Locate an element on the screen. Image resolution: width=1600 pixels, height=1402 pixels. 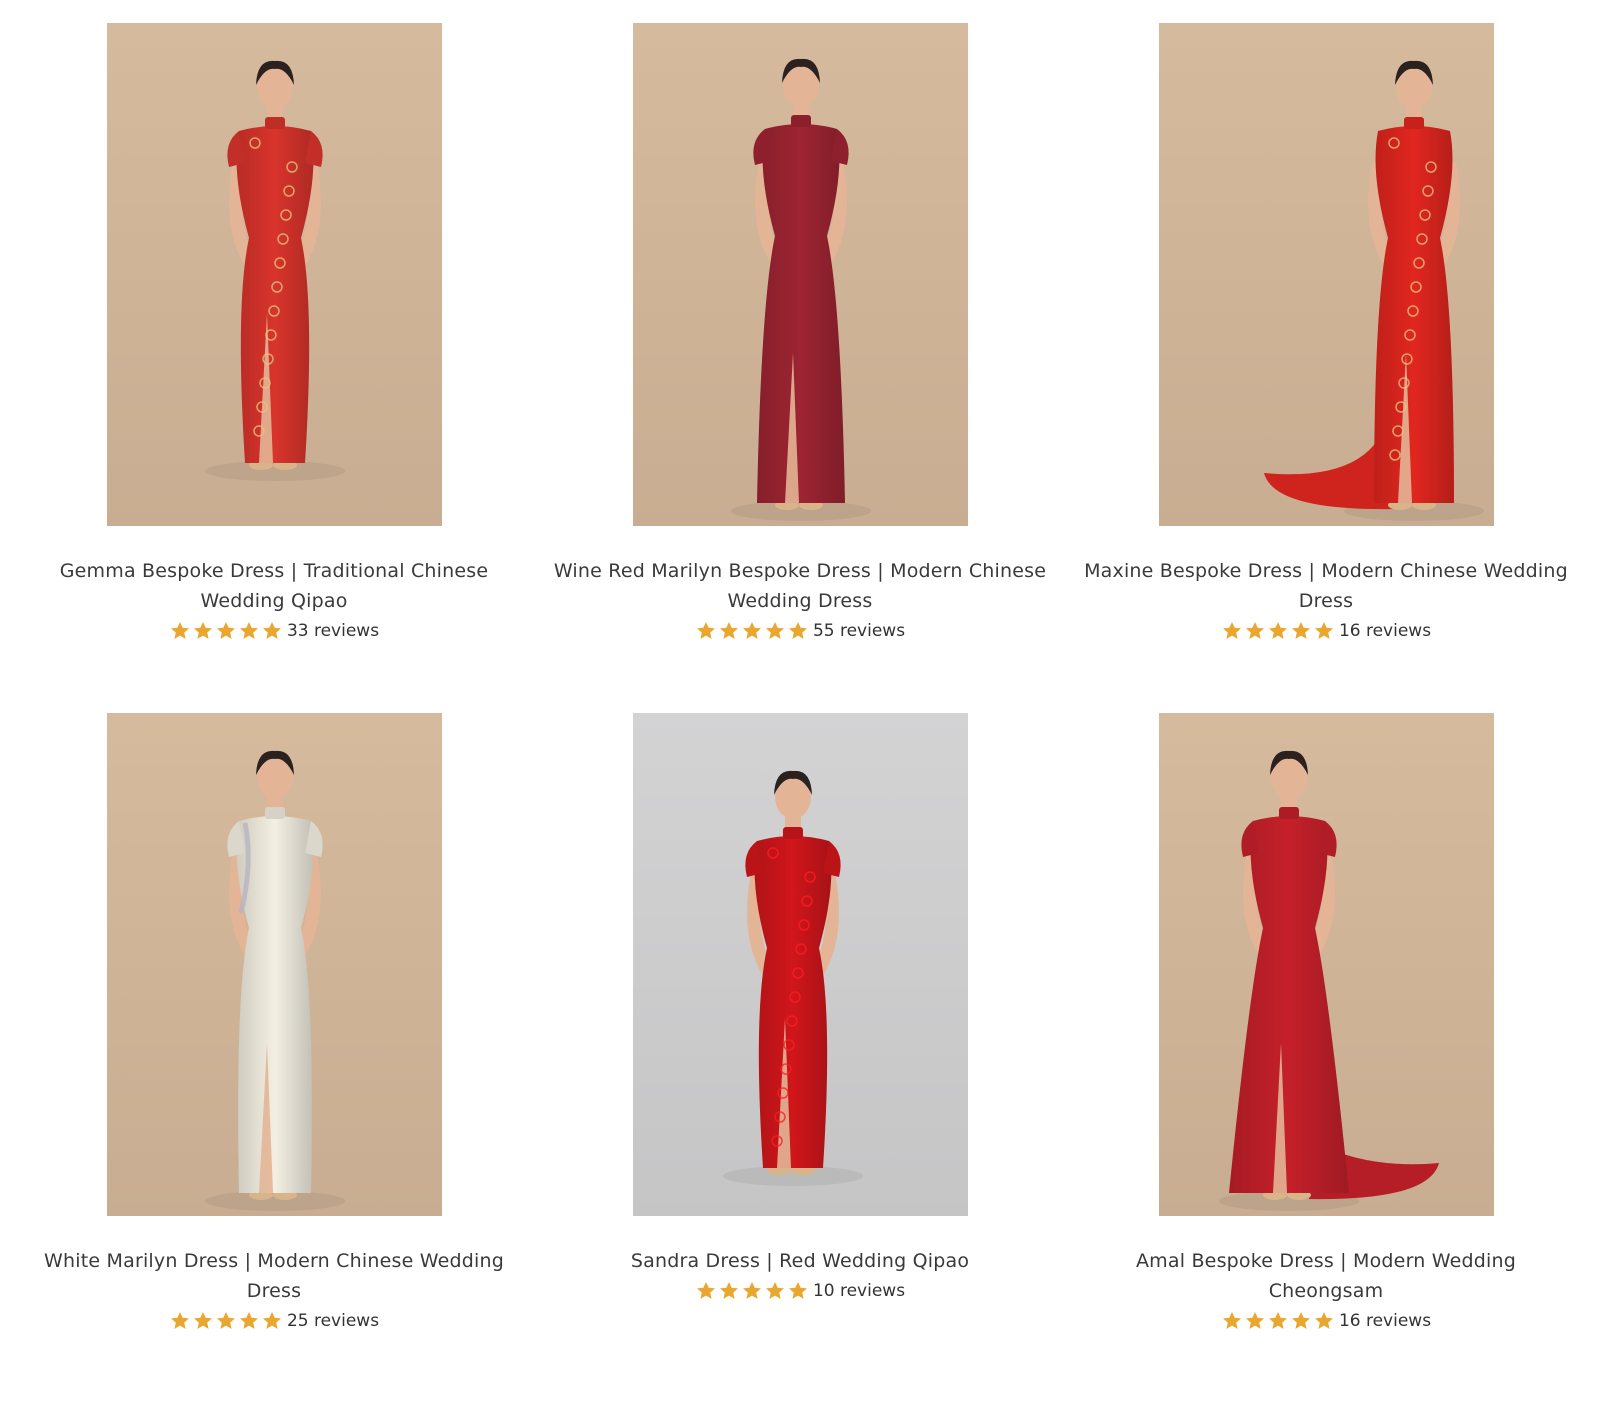
woman-in-red-gold-brocade-qipao-photo is located at coordinates (274, 274).